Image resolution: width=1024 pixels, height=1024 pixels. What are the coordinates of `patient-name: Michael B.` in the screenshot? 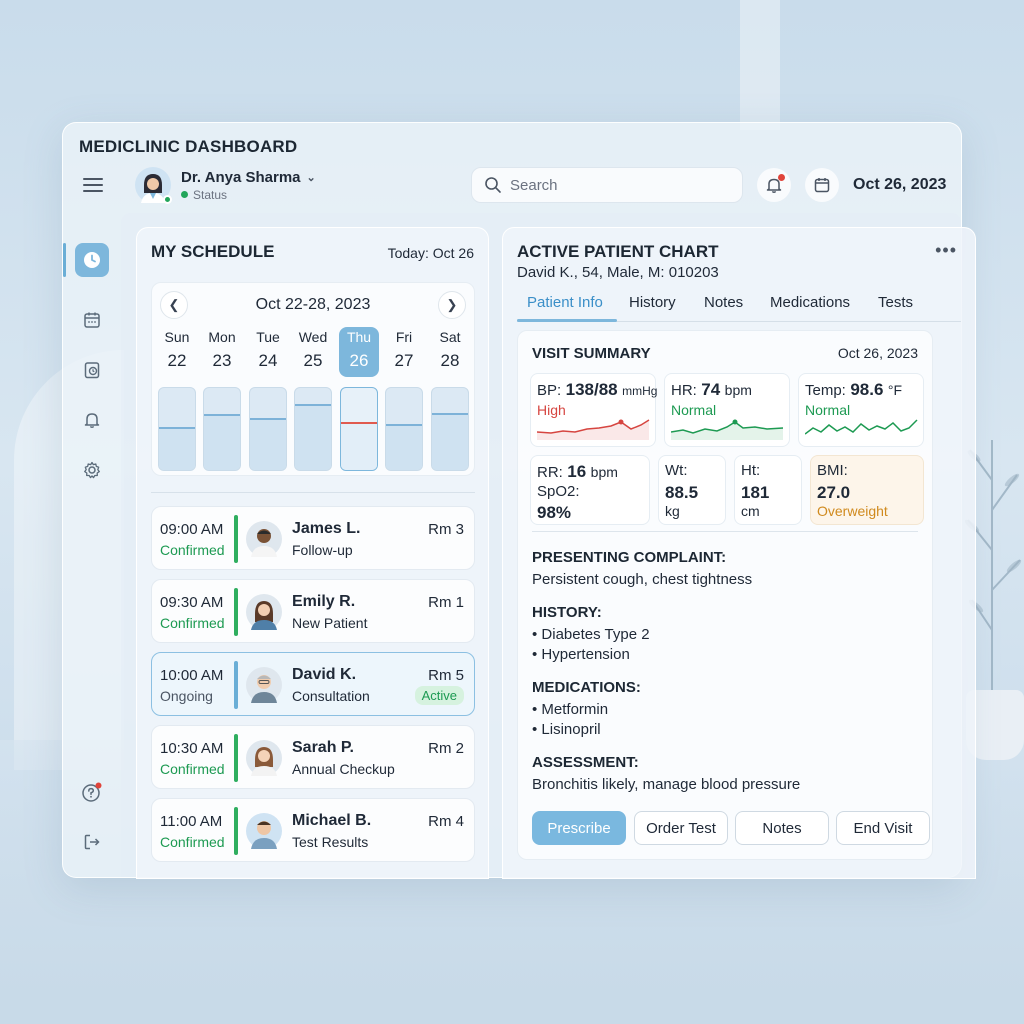 It's located at (332, 820).